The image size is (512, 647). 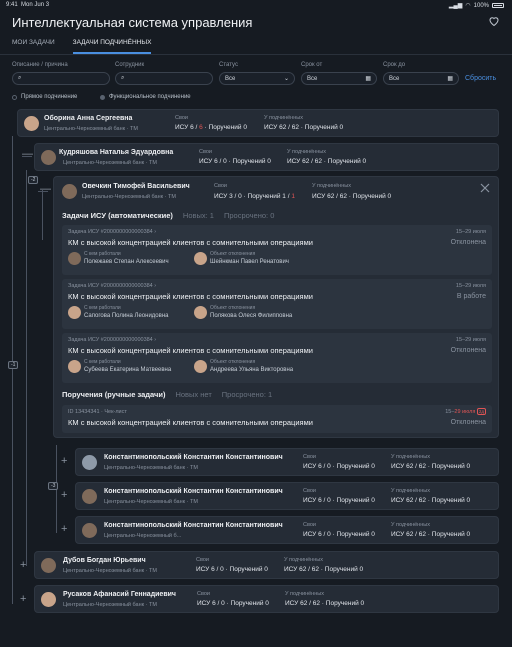 I want to click on task-status: Отклонена, so click(x=468, y=242).